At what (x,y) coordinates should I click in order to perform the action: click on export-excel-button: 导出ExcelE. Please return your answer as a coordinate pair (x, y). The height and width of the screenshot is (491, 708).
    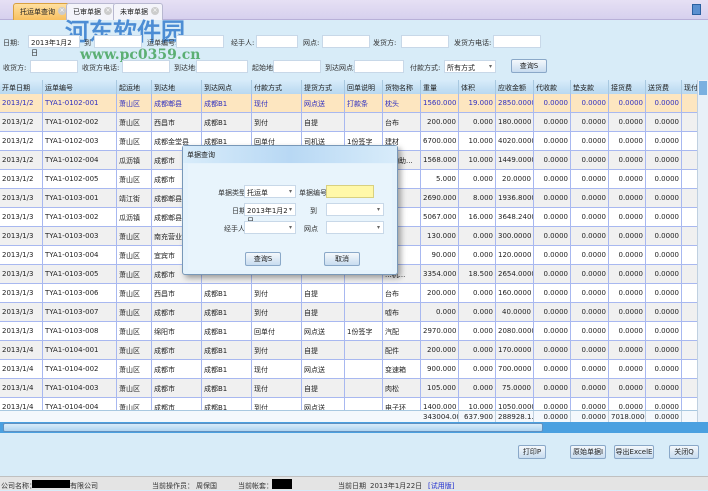
    Looking at the image, I should click on (634, 452).